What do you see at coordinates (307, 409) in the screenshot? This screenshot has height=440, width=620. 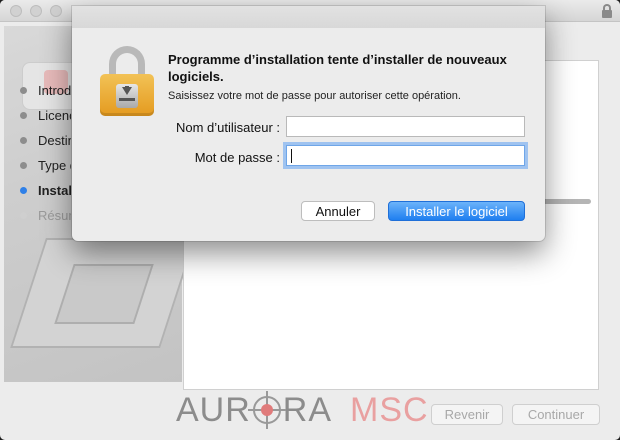 I see `watermark-text-right: RA` at bounding box center [307, 409].